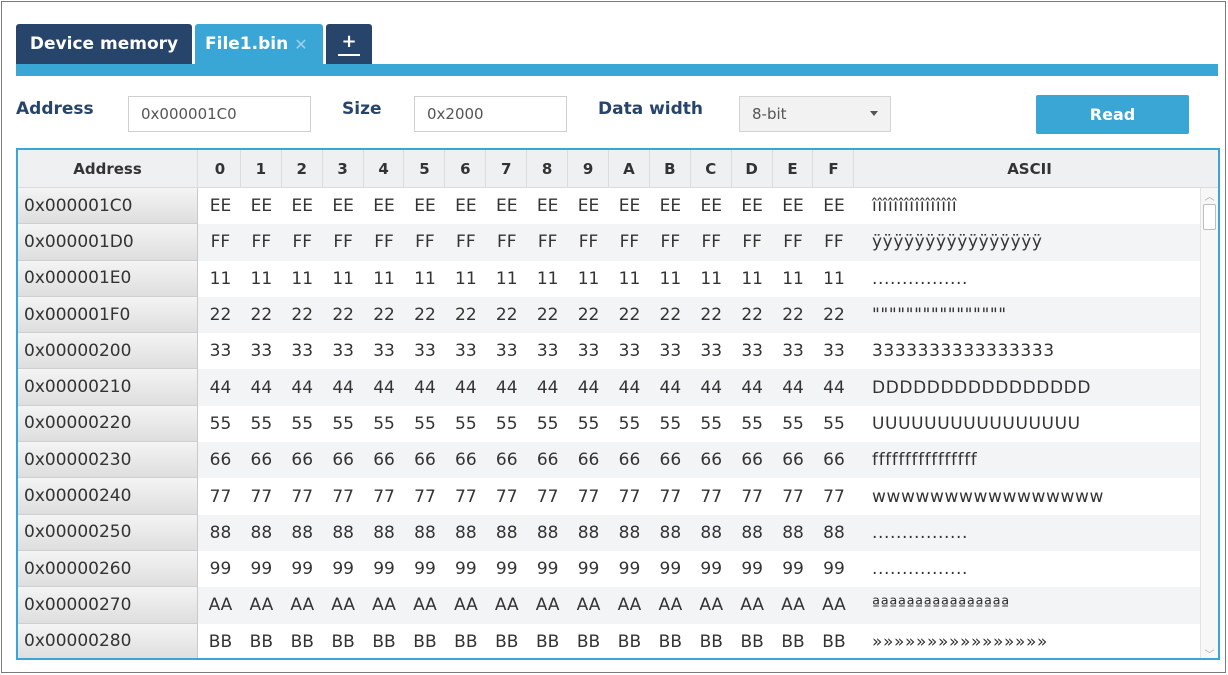 The height and width of the screenshot is (675, 1228). What do you see at coordinates (1209, 652) in the screenshot?
I see `scroll-down-icon: ﹀` at bounding box center [1209, 652].